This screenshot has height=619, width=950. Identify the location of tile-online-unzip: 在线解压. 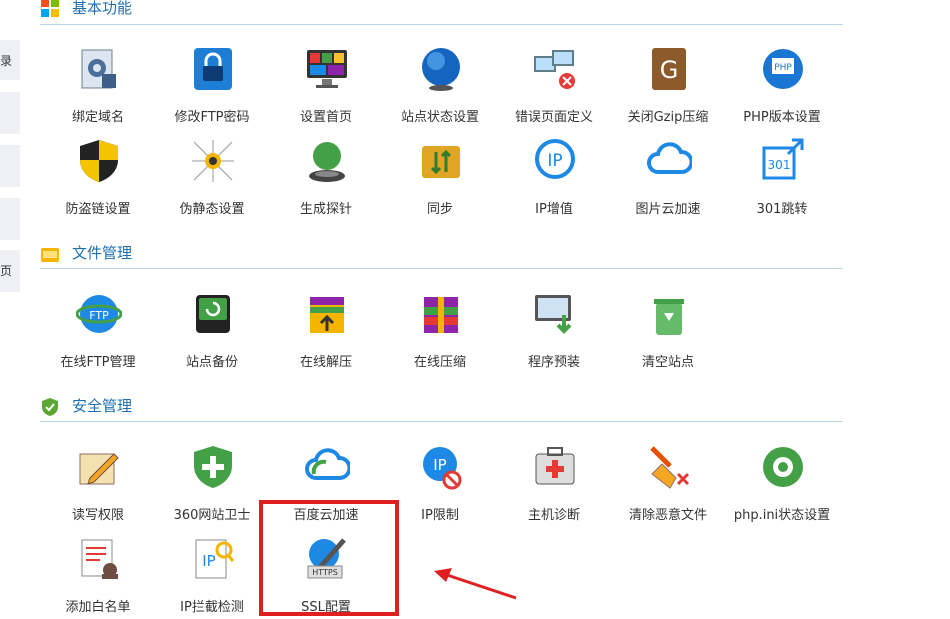
(326, 331).